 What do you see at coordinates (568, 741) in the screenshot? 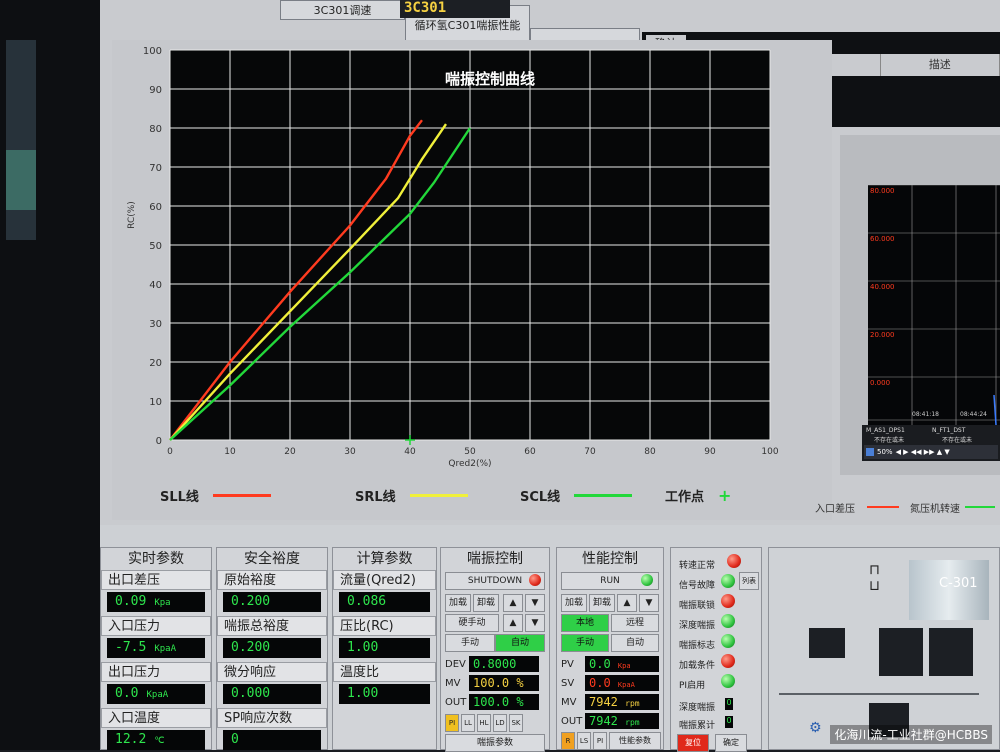
I see `perf-mode-r: R` at bounding box center [568, 741].